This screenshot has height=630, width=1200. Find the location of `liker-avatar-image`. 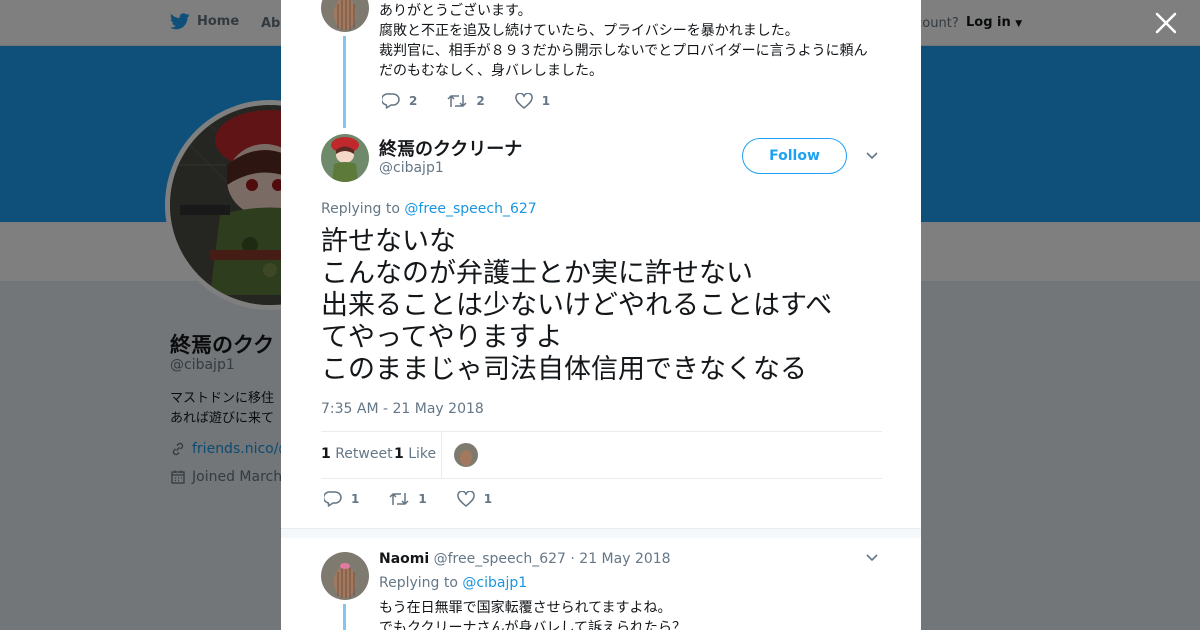

liker-avatar-image is located at coordinates (466, 455).